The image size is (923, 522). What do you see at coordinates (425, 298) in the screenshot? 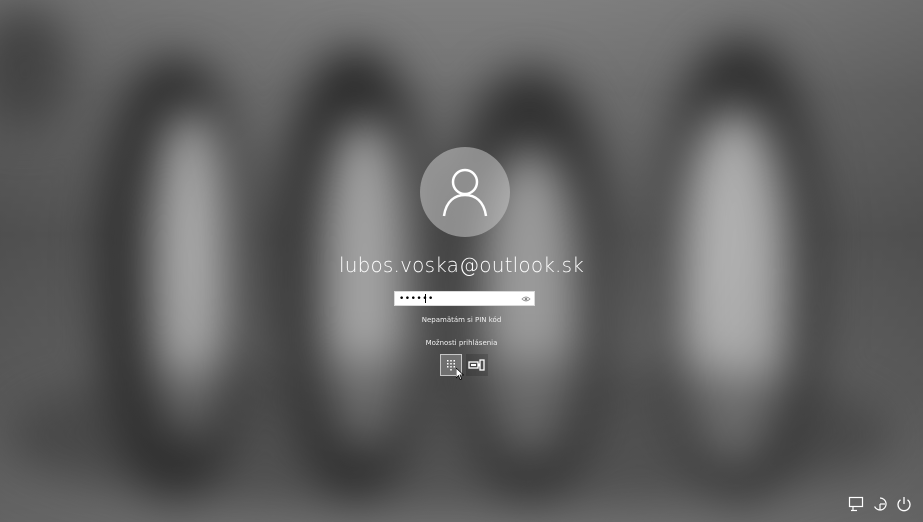
I see `text-caret` at bounding box center [425, 298].